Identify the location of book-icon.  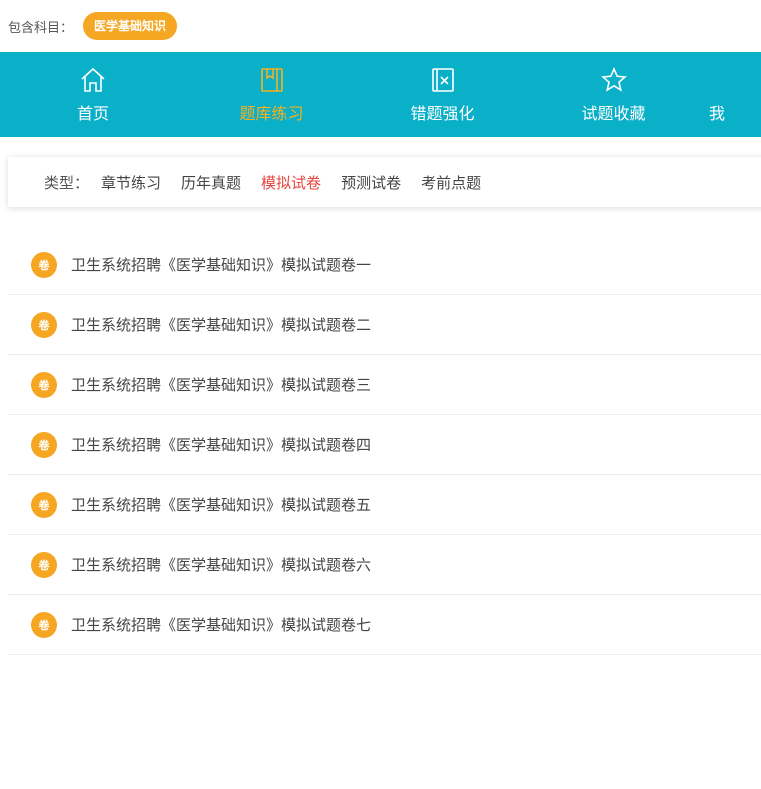
(271, 79).